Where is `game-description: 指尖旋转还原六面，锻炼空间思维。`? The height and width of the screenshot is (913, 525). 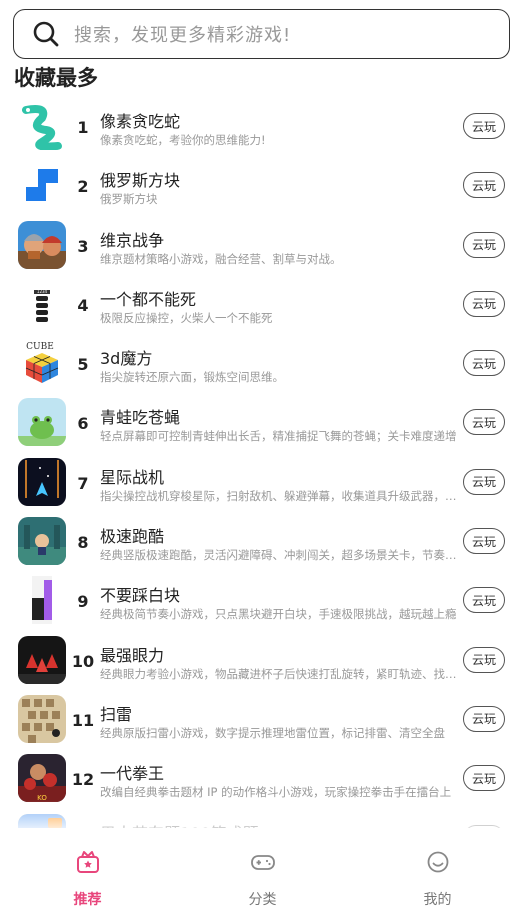
game-description: 指尖旋转还原六面，锻炼空间思维。 is located at coordinates (192, 377).